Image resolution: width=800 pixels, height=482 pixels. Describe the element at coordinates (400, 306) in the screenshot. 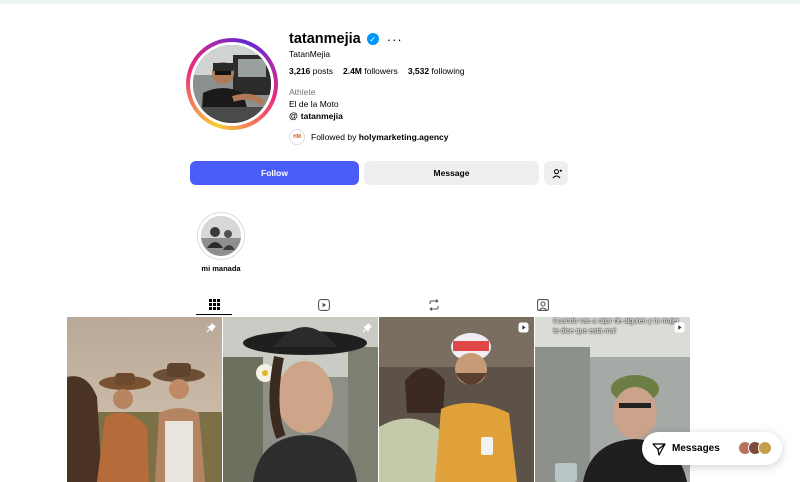

I see `profile-tabs` at that location.